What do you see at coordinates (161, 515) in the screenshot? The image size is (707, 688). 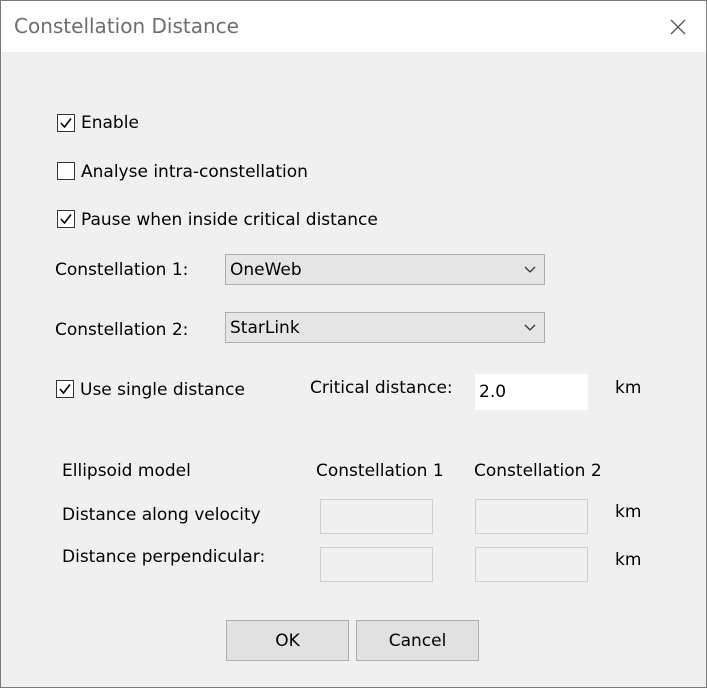 I see `distance-along-velocity-label: Distance along velocity` at bounding box center [161, 515].